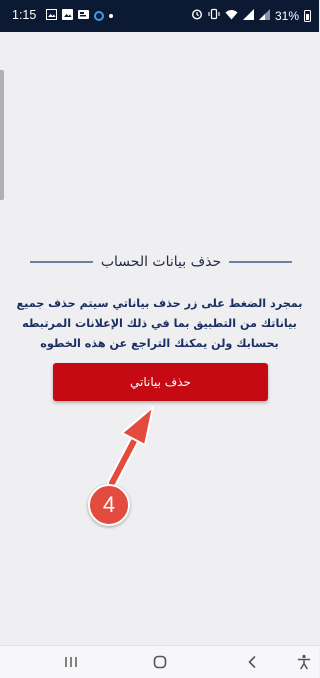 The height and width of the screenshot is (678, 320). What do you see at coordinates (2, 135) in the screenshot?
I see `scroll-indicator` at bounding box center [2, 135].